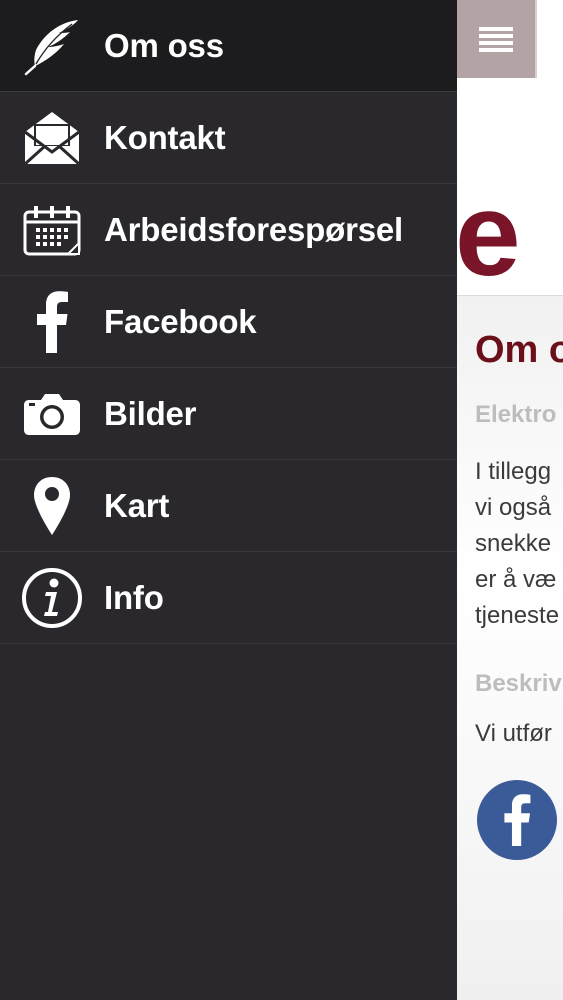 The height and width of the screenshot is (1000, 563). I want to click on logo: e, so click(489, 235).